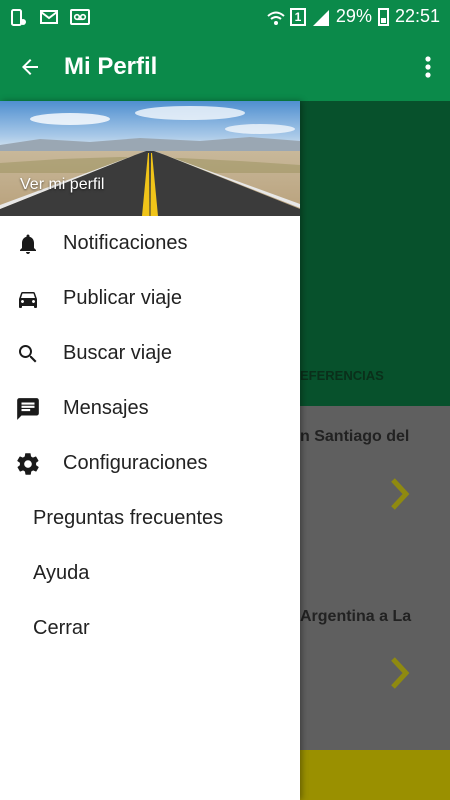  What do you see at coordinates (61, 573) in the screenshot?
I see `menu-item-label: Ayuda` at bounding box center [61, 573].